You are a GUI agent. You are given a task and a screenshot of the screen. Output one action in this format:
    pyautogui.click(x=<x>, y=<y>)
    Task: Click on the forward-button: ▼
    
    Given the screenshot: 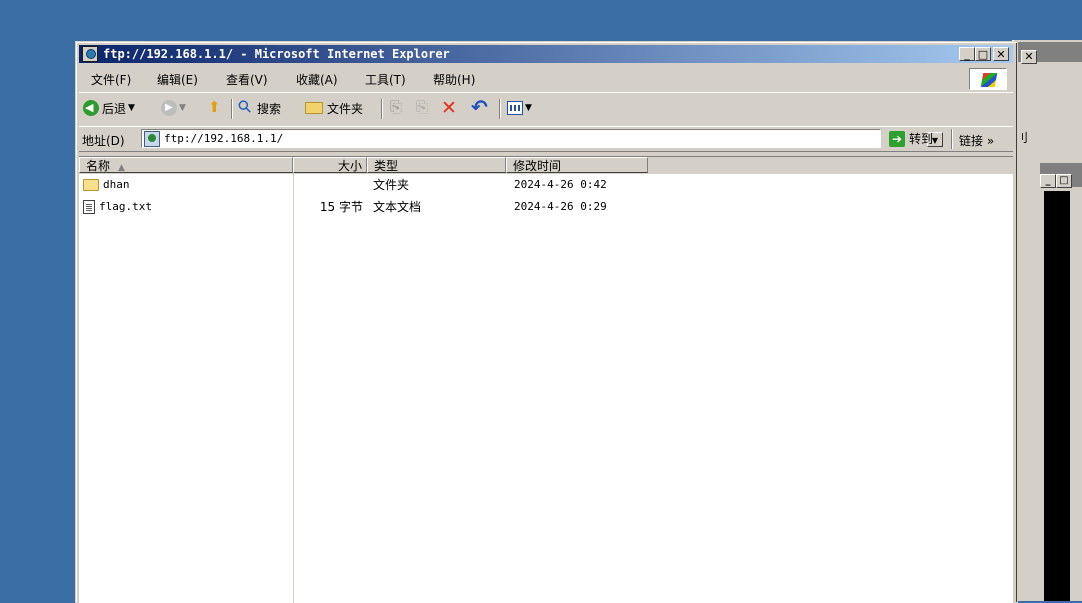 What is the action you would take?
    pyautogui.click(x=173, y=108)
    